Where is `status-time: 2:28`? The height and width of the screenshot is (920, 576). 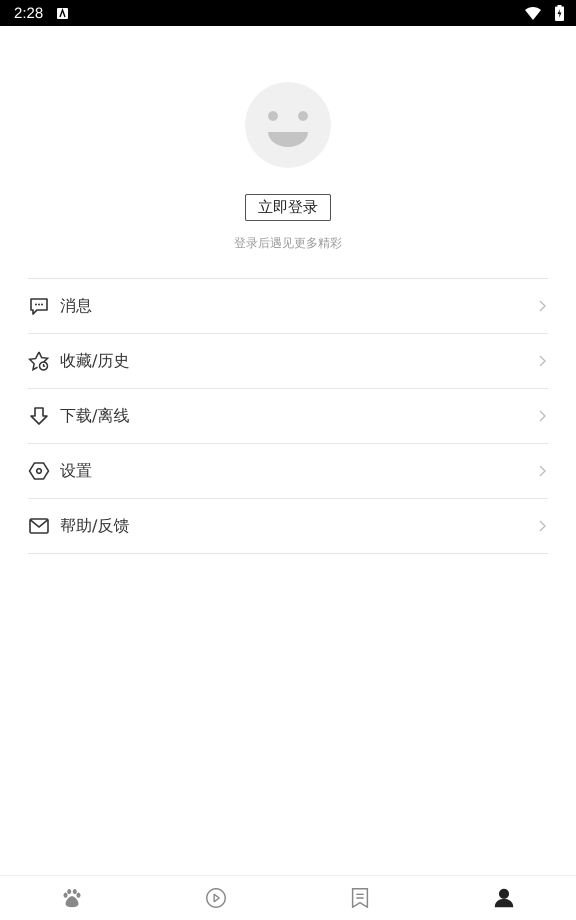 status-time: 2:28 is located at coordinates (29, 13).